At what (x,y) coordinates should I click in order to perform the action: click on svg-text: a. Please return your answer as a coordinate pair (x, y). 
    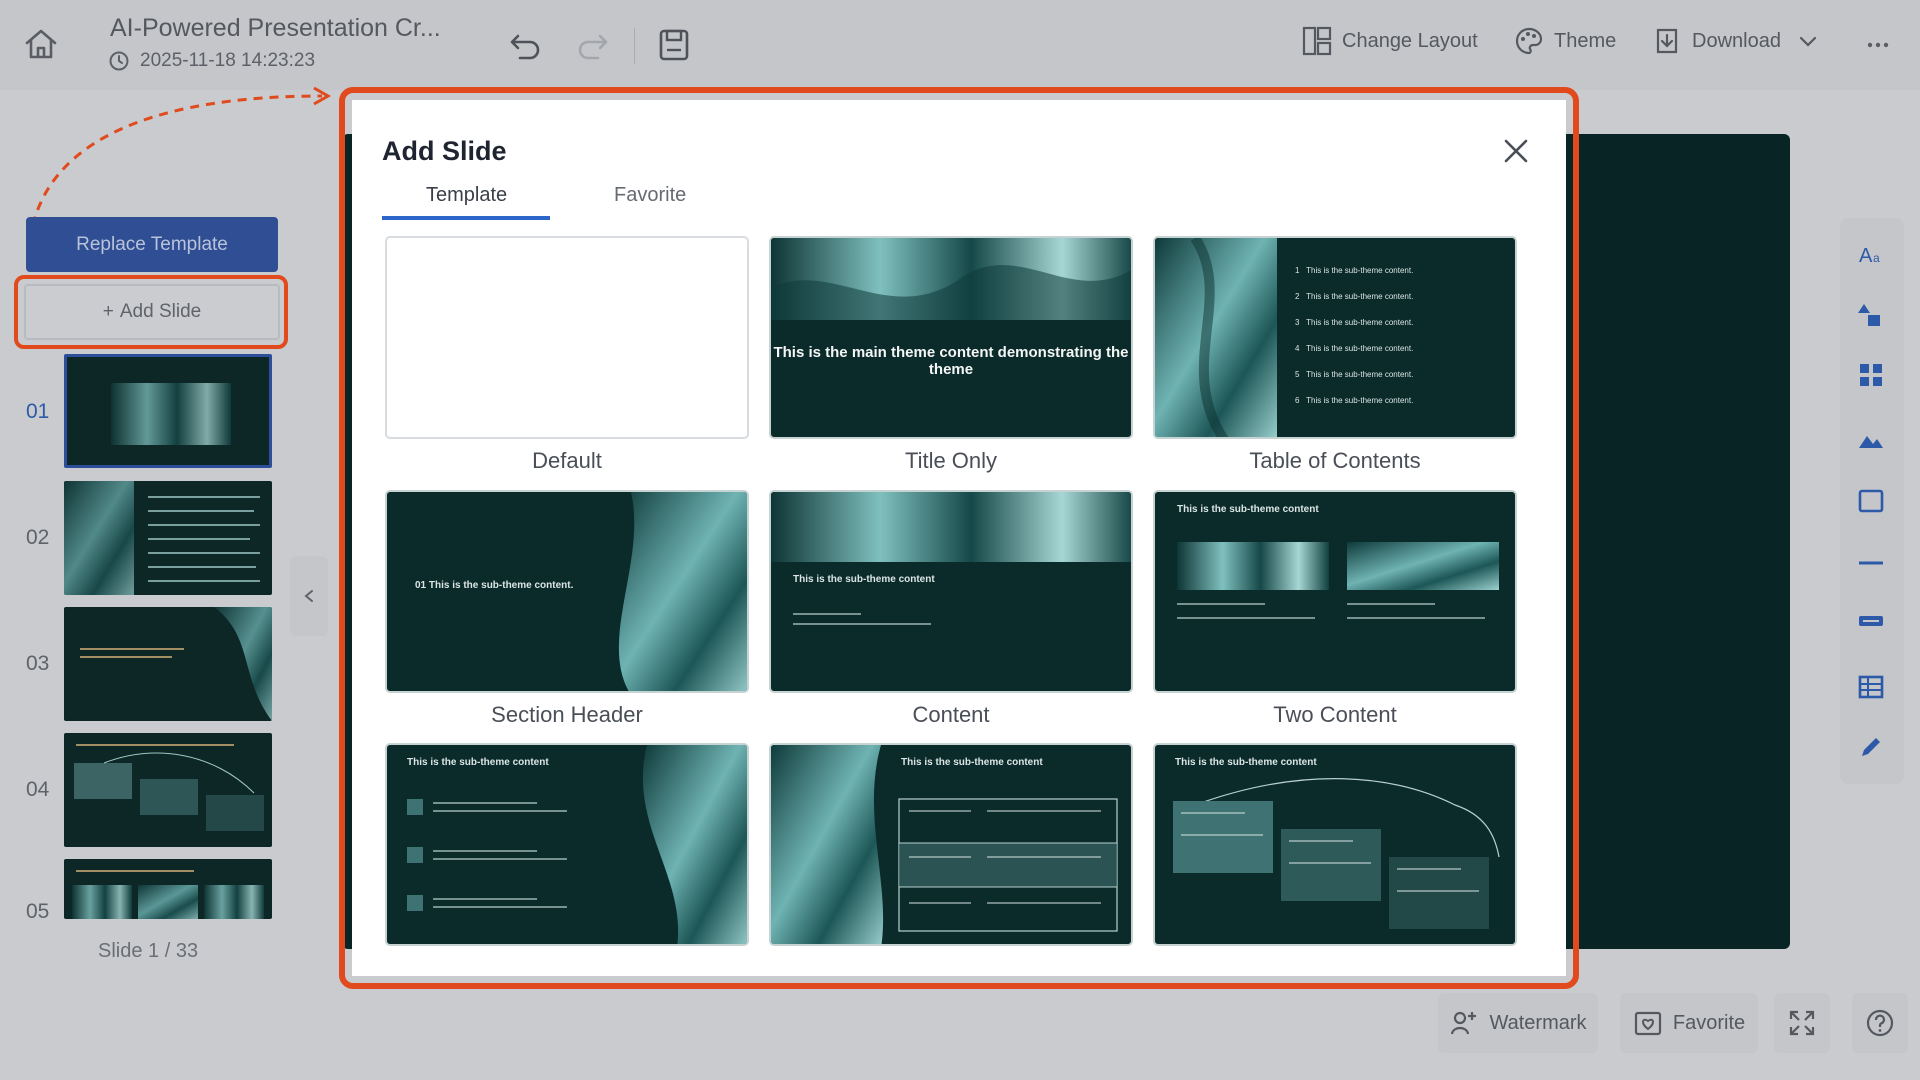
    Looking at the image, I should click on (1876, 258).